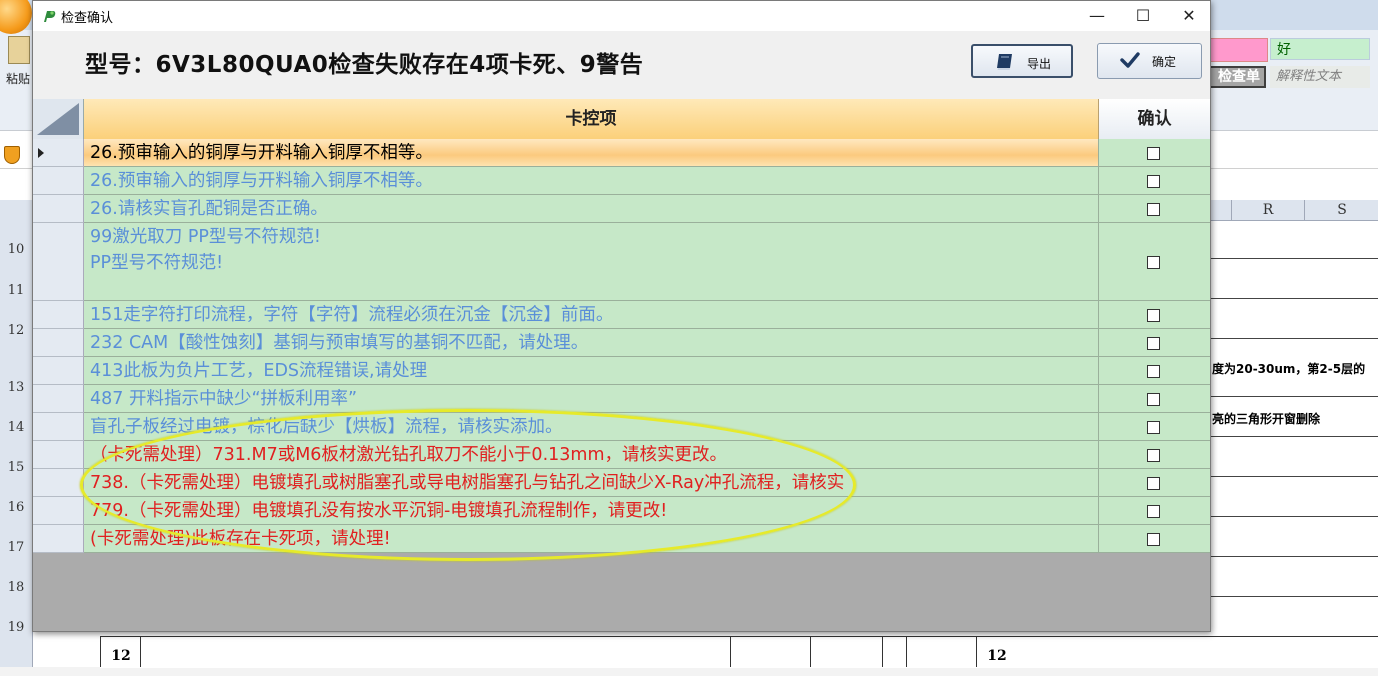 This screenshot has width=1378, height=676. Describe the element at coordinates (364, 65) in the screenshot. I see `check-result-headline: 型号：6V3L80QUA0检查失败存在4项卡死、9警告` at that location.